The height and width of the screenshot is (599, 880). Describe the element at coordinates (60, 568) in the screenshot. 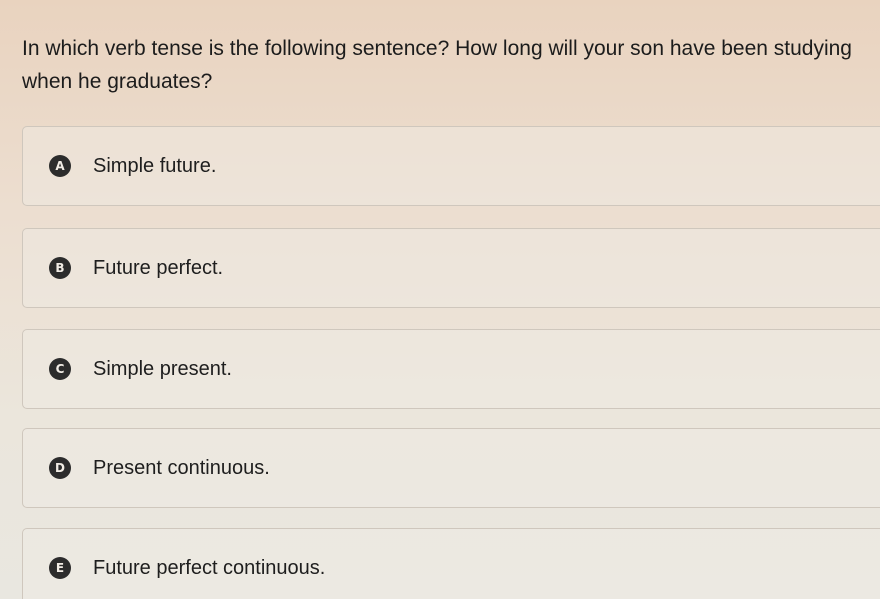

I see `option-letter-badge: E` at that location.